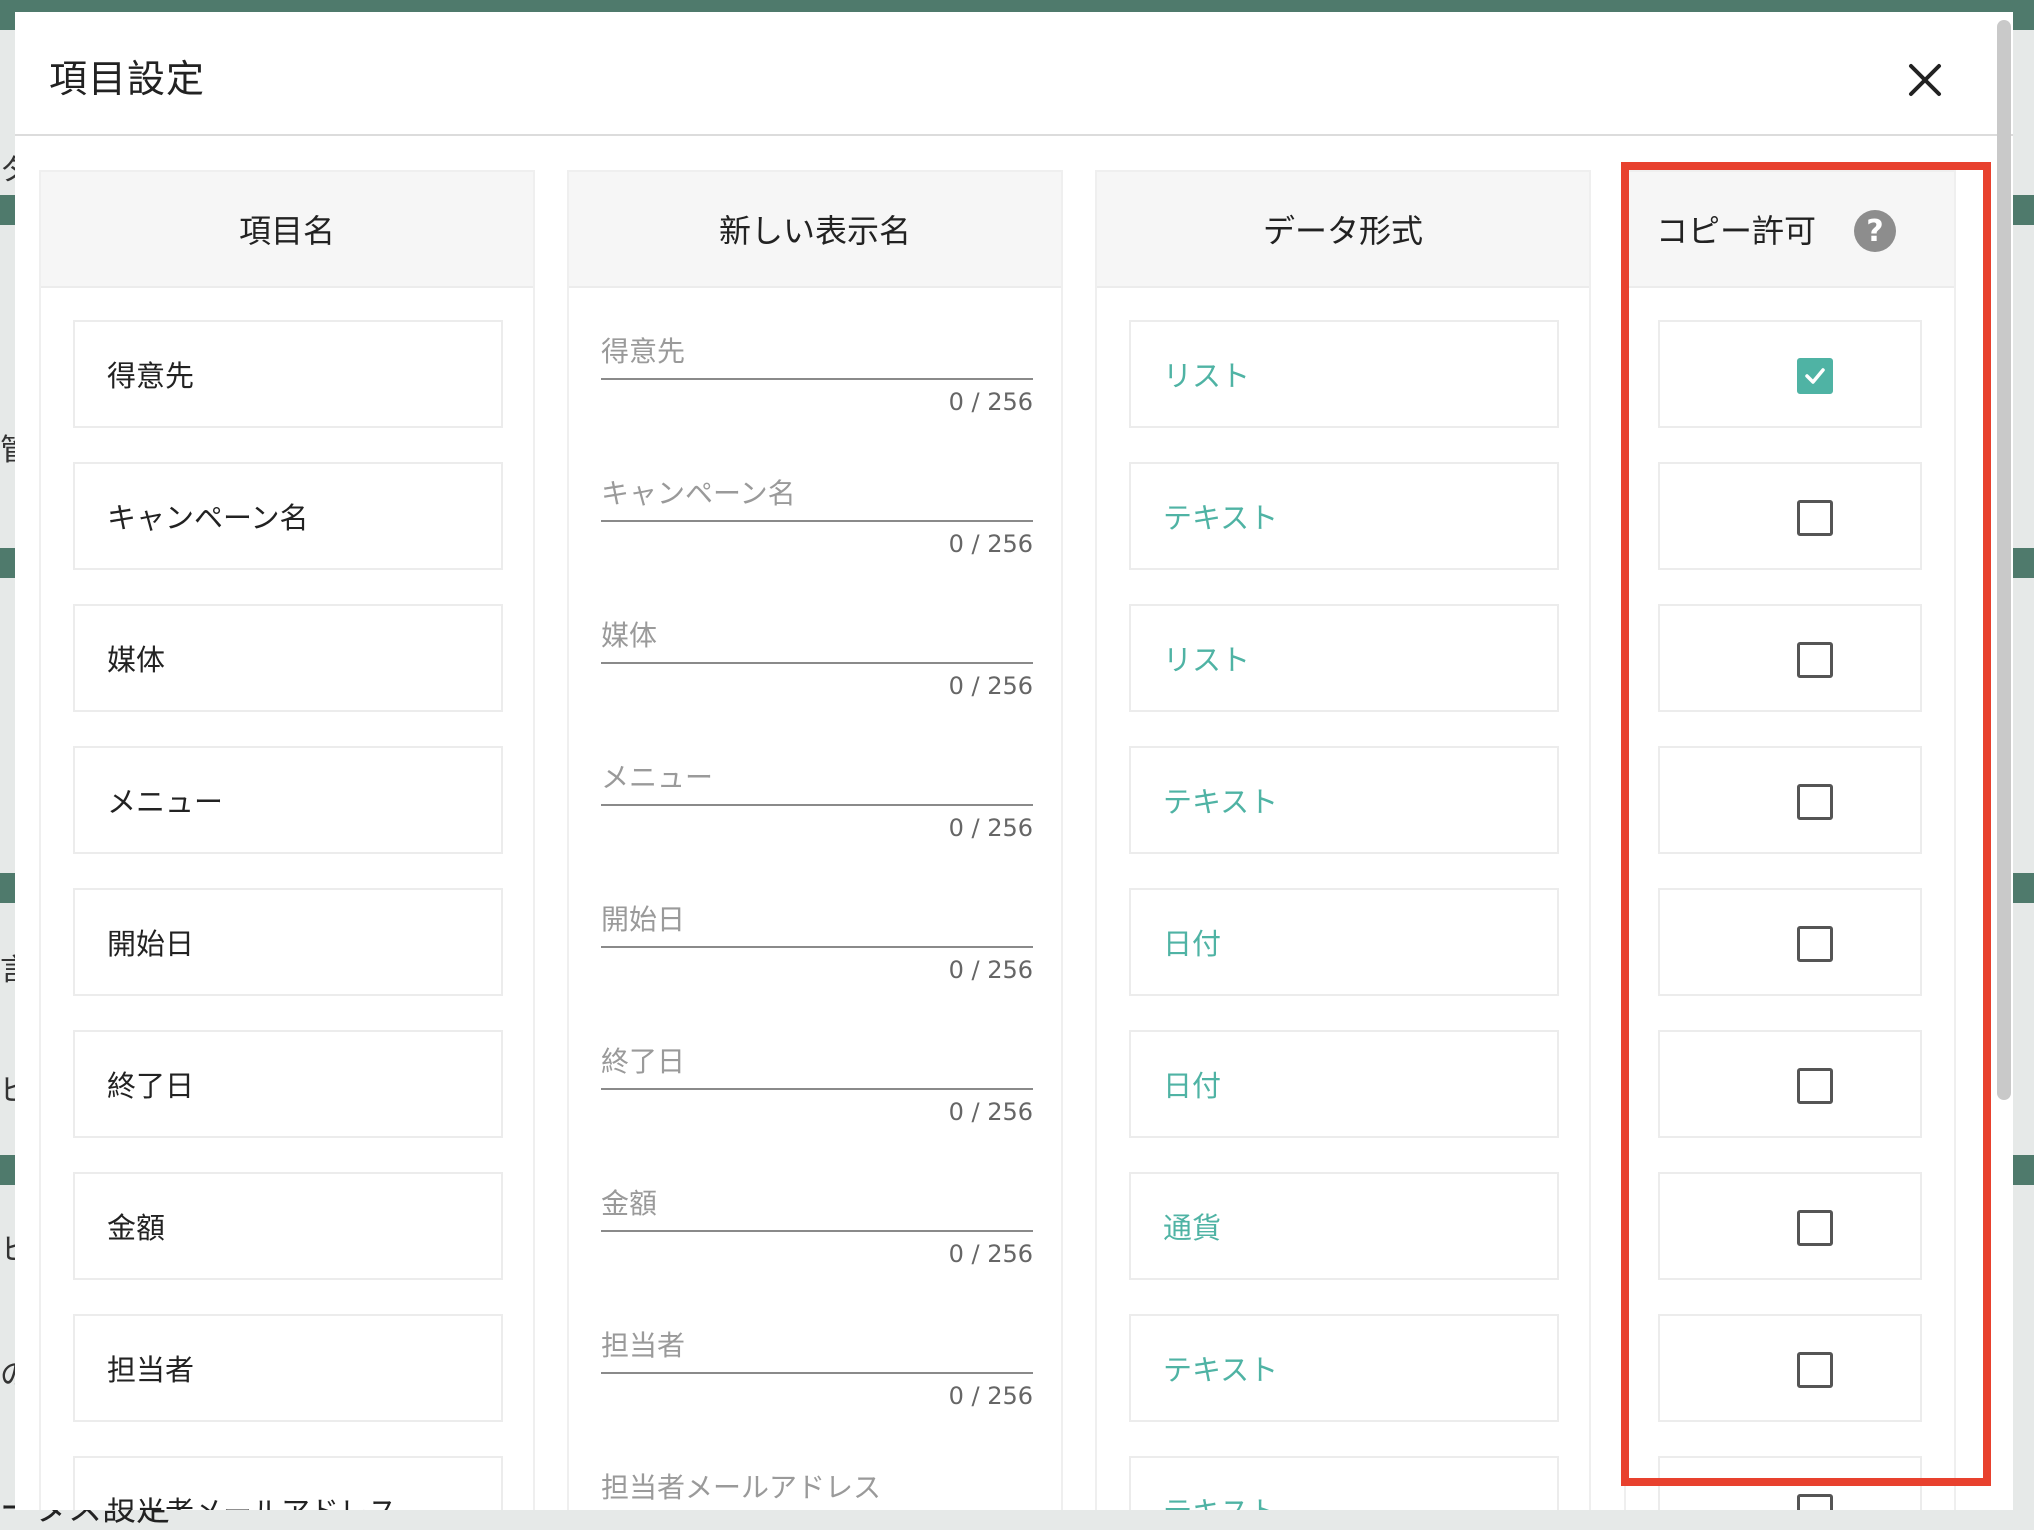 The image size is (2034, 1530). Describe the element at coordinates (288, 374) in the screenshot. I see `item-name-cell: 得意先` at that location.